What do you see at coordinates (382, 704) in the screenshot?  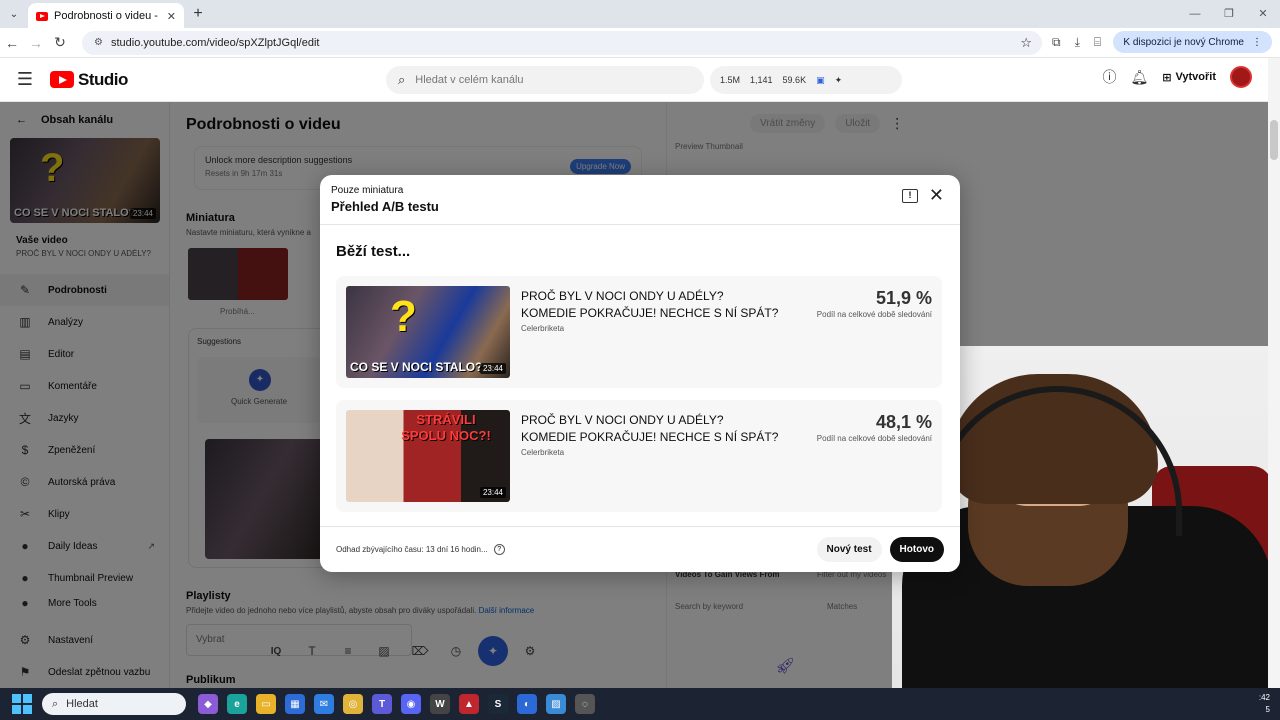 I see `teams-icon: T` at bounding box center [382, 704].